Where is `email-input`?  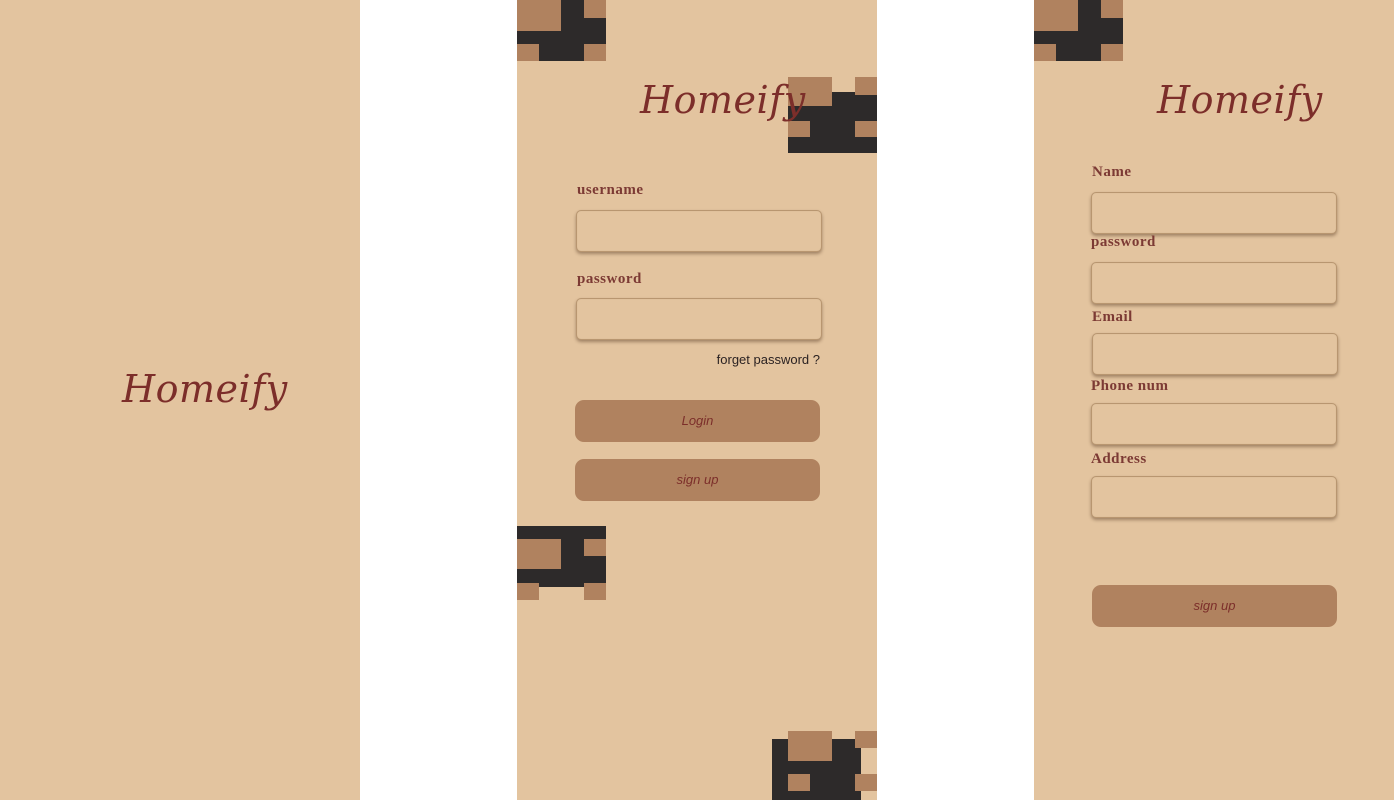 email-input is located at coordinates (1215, 354).